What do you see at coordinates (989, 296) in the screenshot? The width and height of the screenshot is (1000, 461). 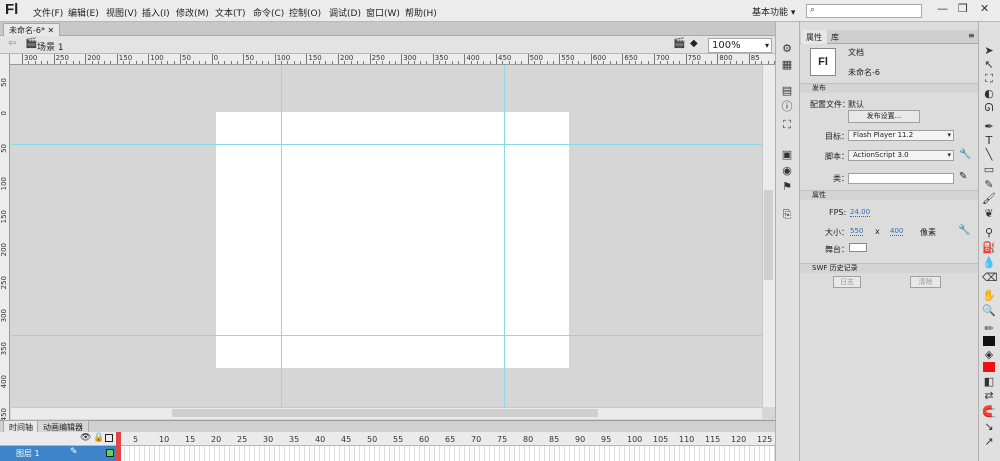 I see `hand-tool-icon: ✋` at bounding box center [989, 296].